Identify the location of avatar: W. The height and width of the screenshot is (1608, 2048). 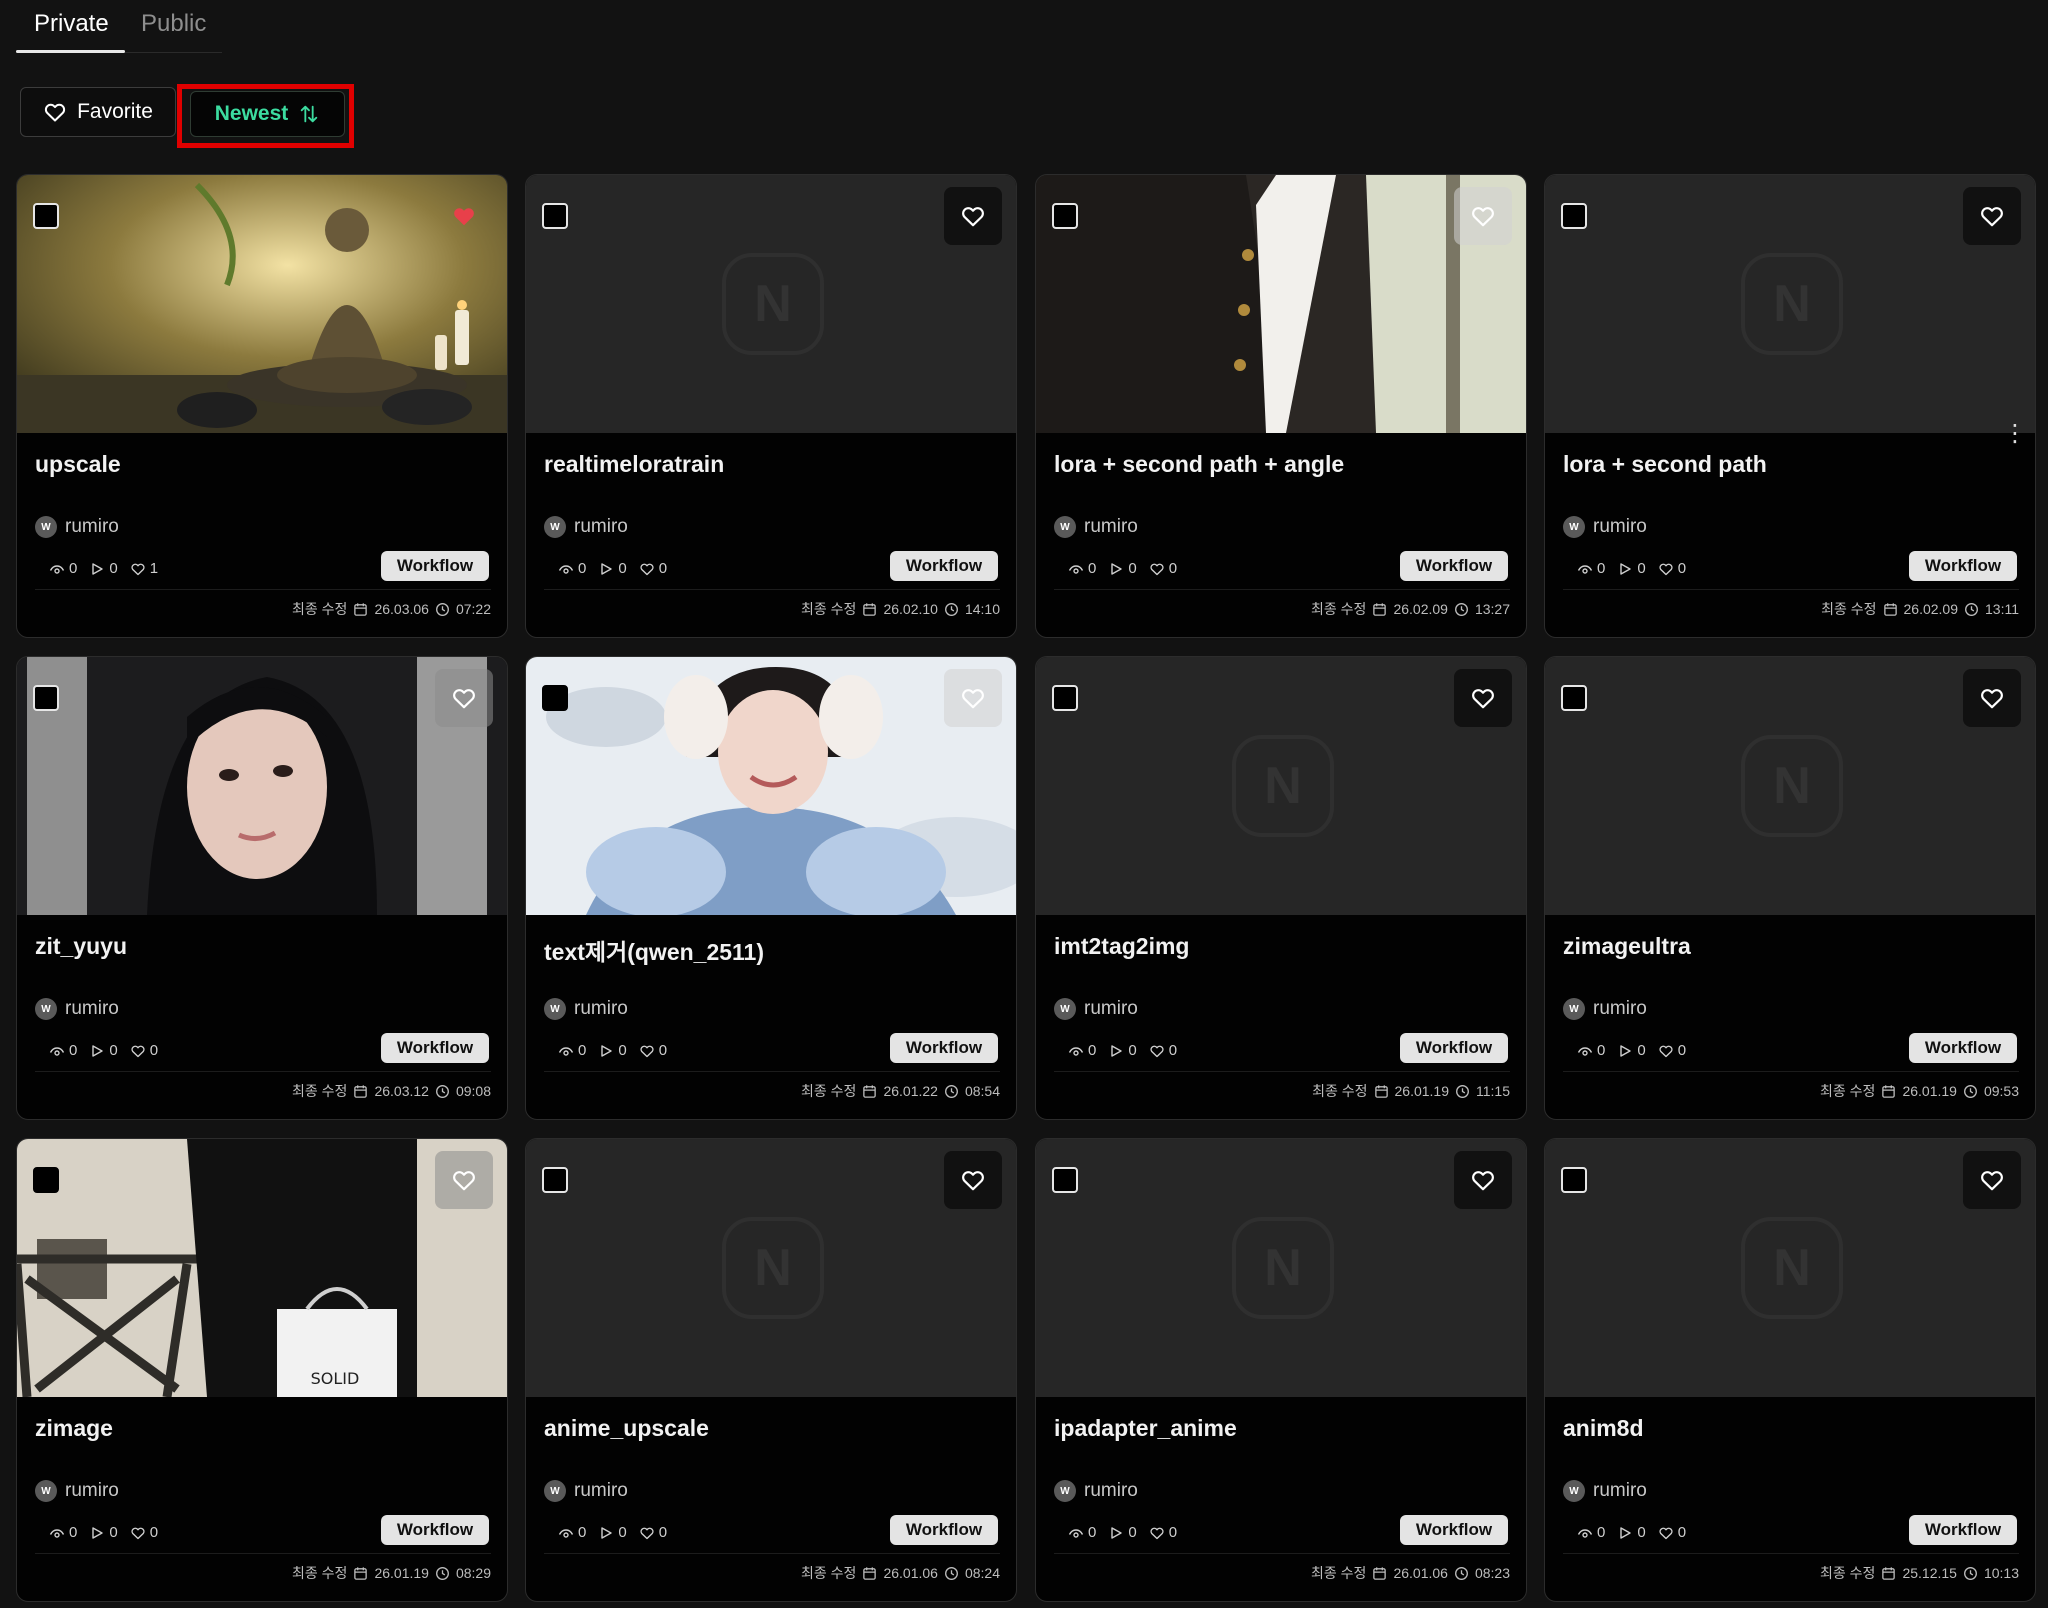
(46, 1491).